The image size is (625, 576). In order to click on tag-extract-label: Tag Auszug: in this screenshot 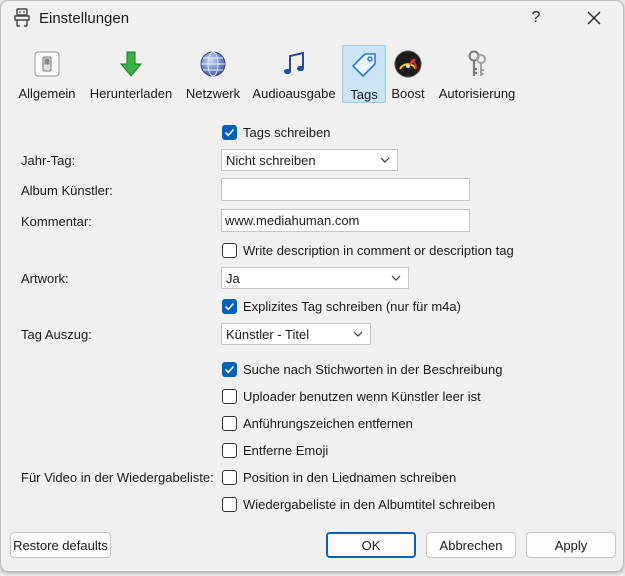, I will do `click(56, 334)`.